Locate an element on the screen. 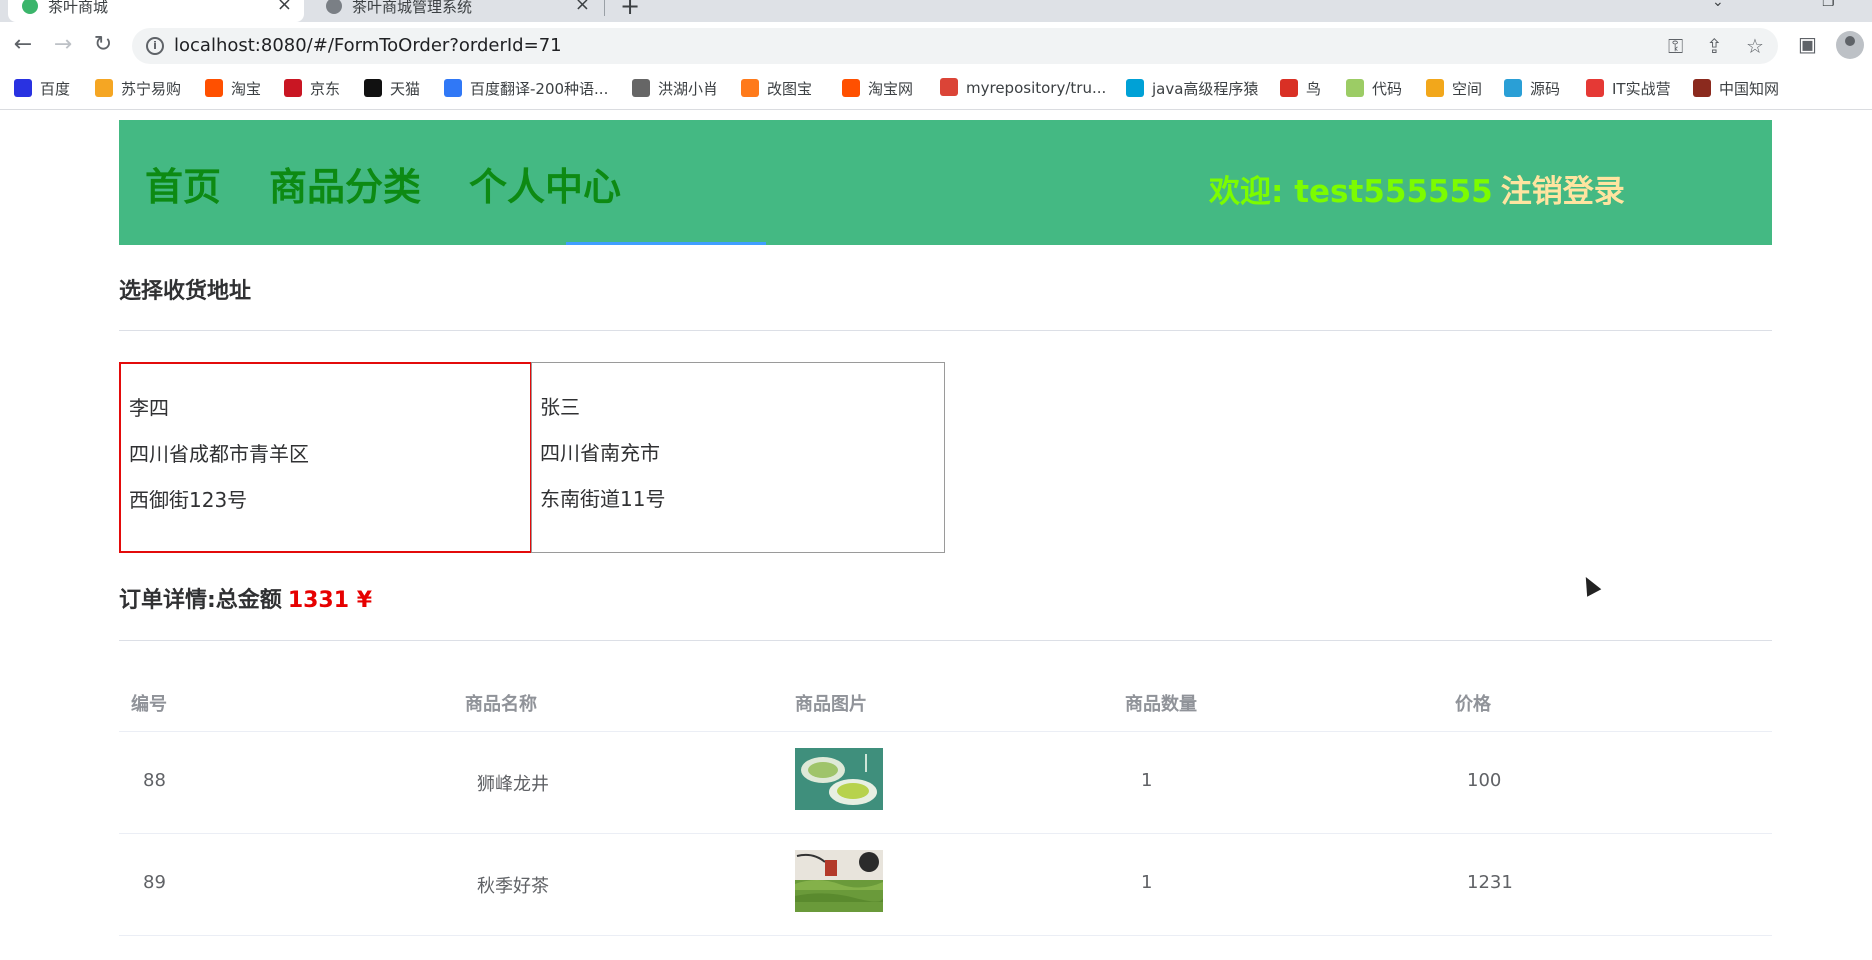 The image size is (1872, 960). bookmark-item: 苏宁易购 is located at coordinates (138, 90).